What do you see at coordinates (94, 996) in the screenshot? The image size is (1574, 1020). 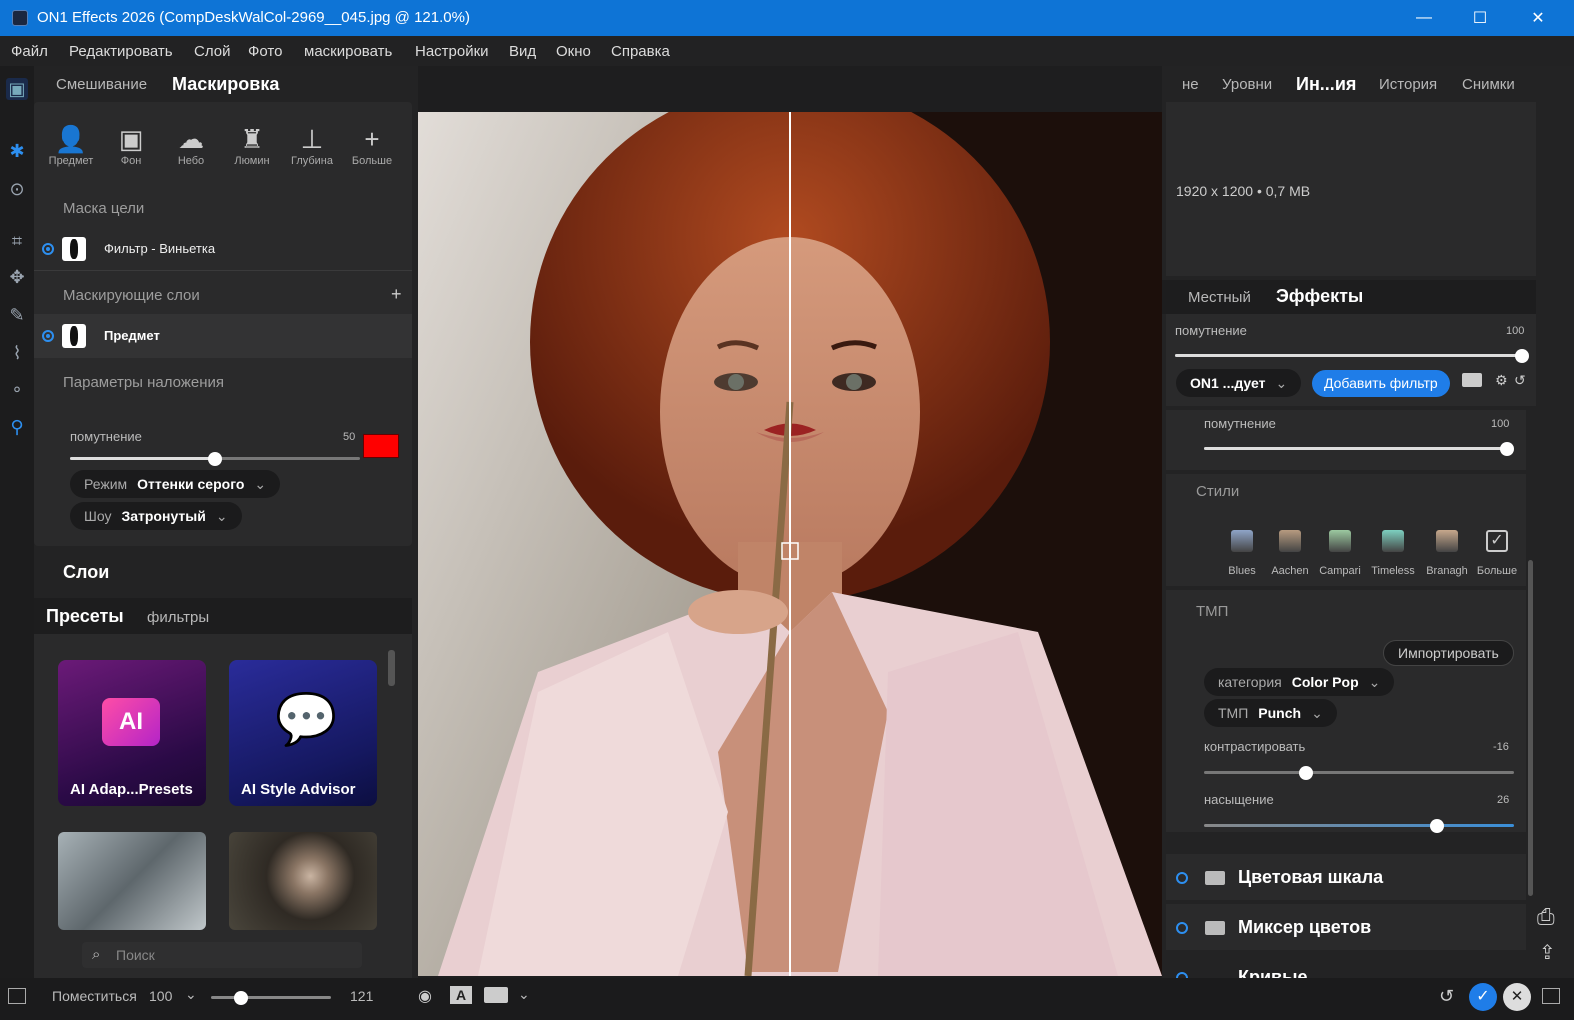 I see `fit-button: Поместиться` at bounding box center [94, 996].